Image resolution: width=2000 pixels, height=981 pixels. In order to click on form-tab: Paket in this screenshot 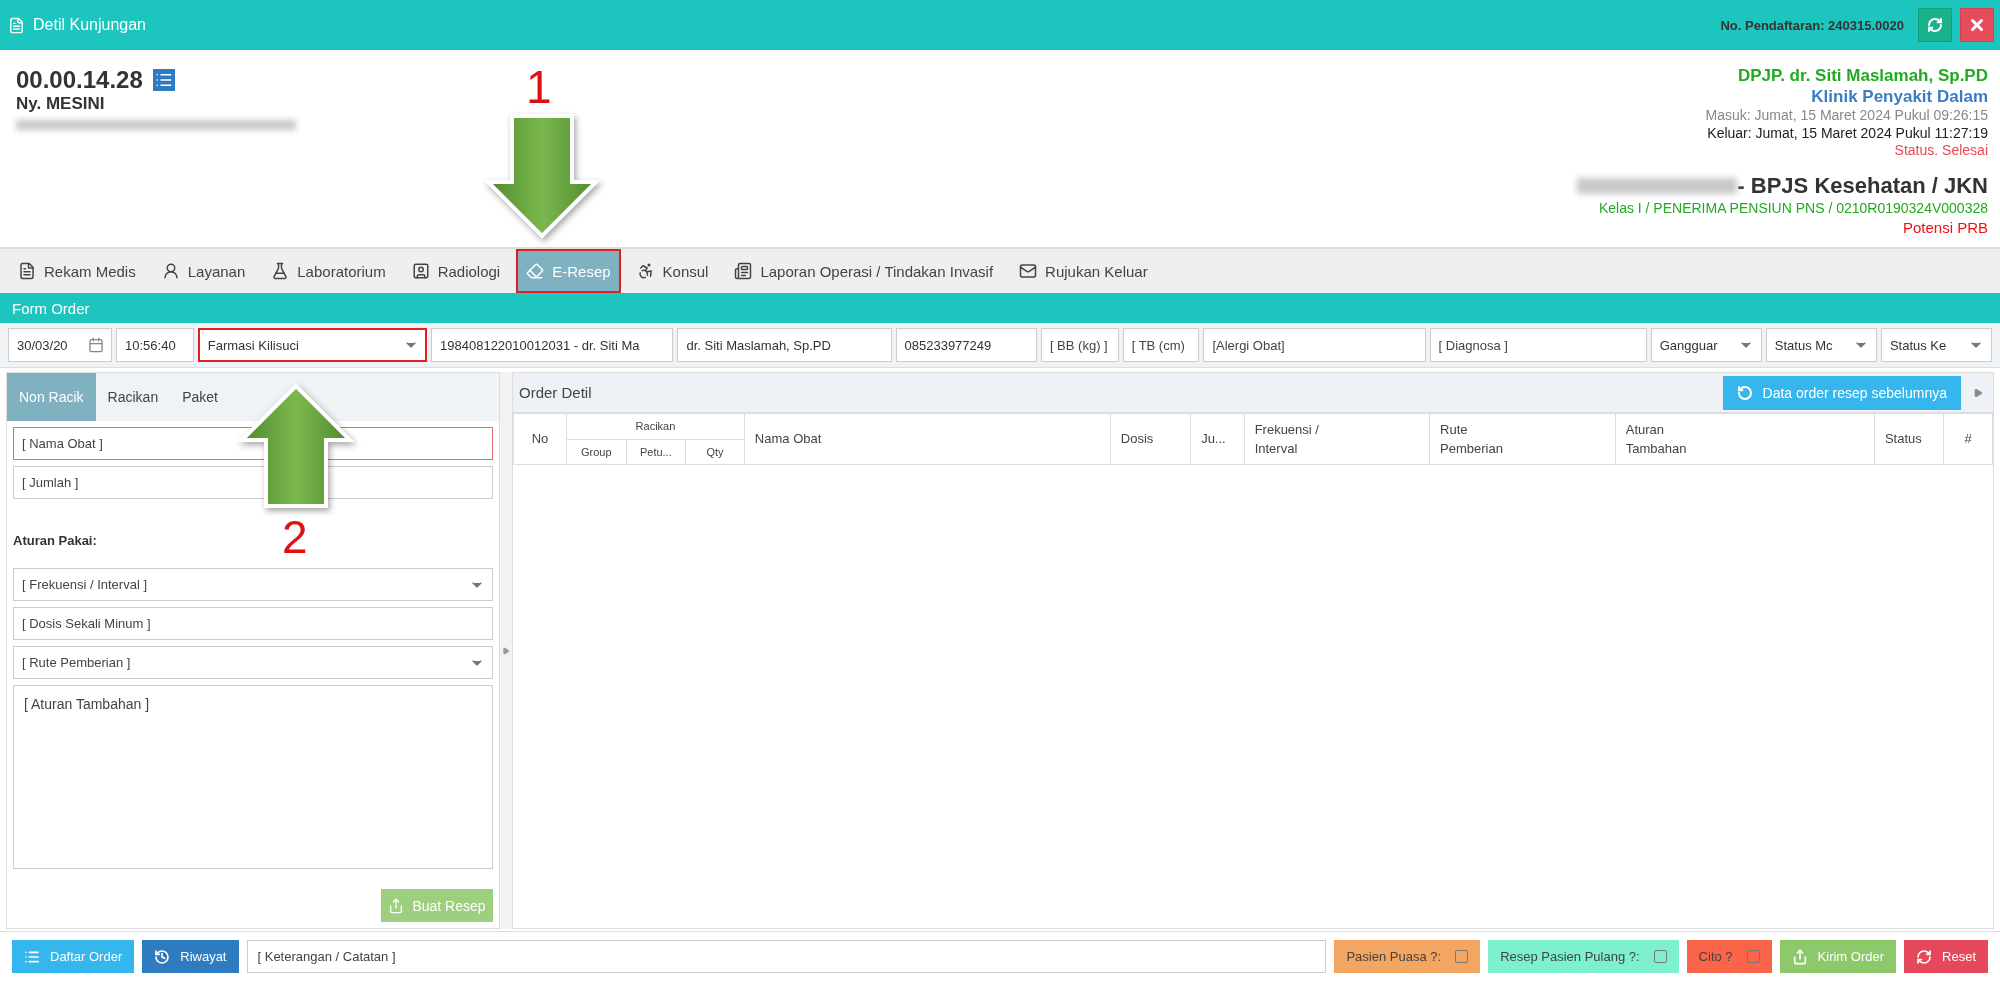, I will do `click(200, 397)`.